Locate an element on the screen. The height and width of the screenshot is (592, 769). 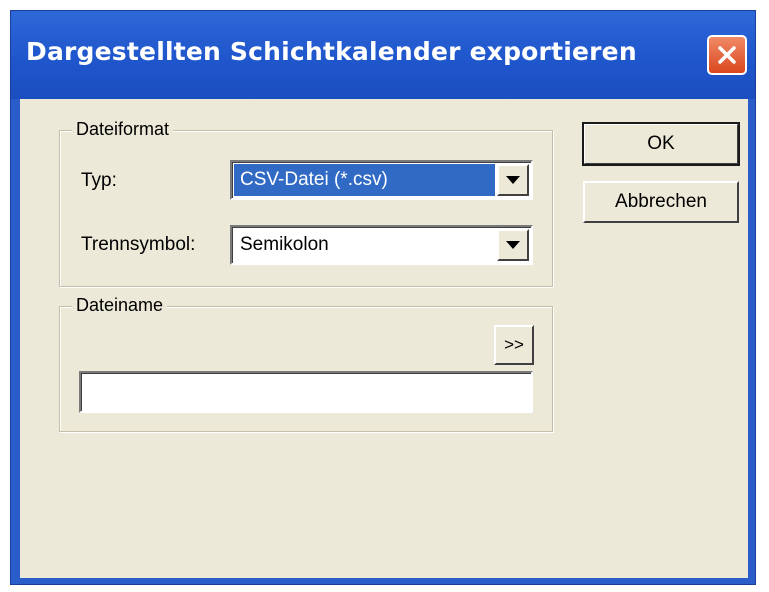
typ-dropdown: CSV-Datei (*.csv) is located at coordinates (381, 180).